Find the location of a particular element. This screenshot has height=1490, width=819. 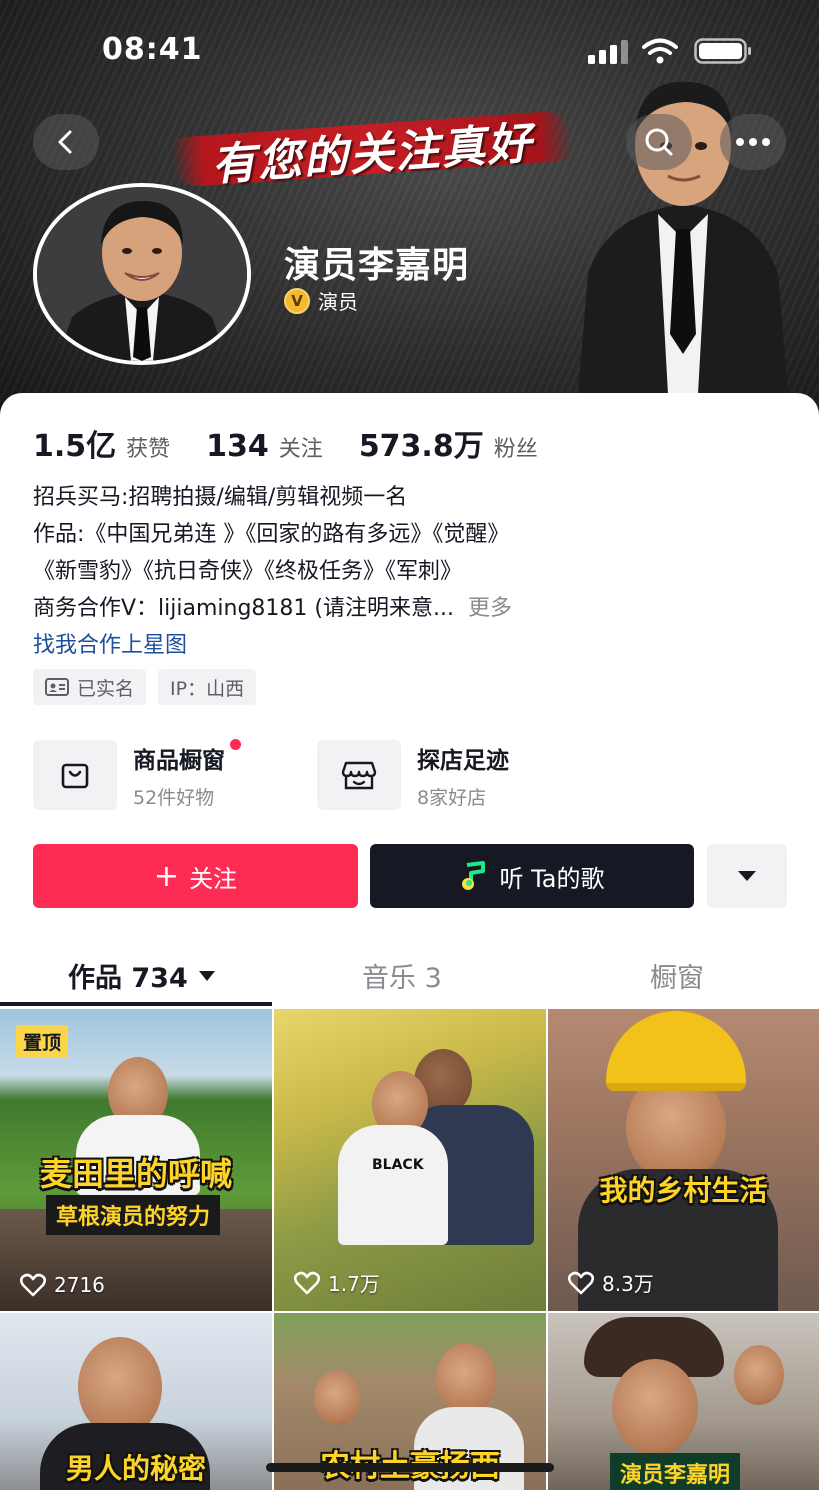

avatar is located at coordinates (142, 274).